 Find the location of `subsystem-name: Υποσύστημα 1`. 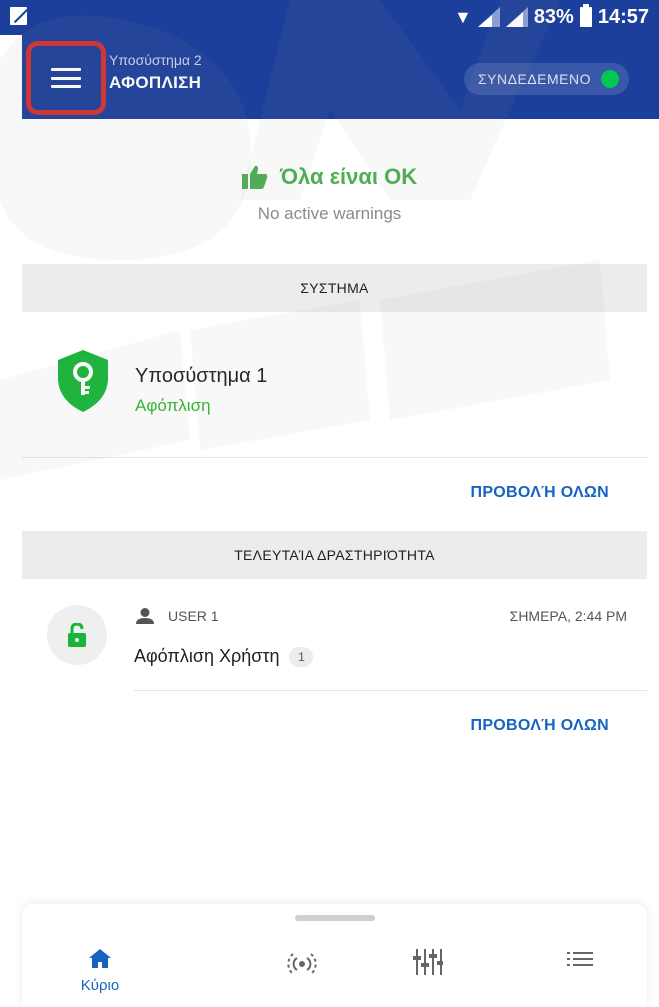

subsystem-name: Υποσύστημα 1 is located at coordinates (201, 376).